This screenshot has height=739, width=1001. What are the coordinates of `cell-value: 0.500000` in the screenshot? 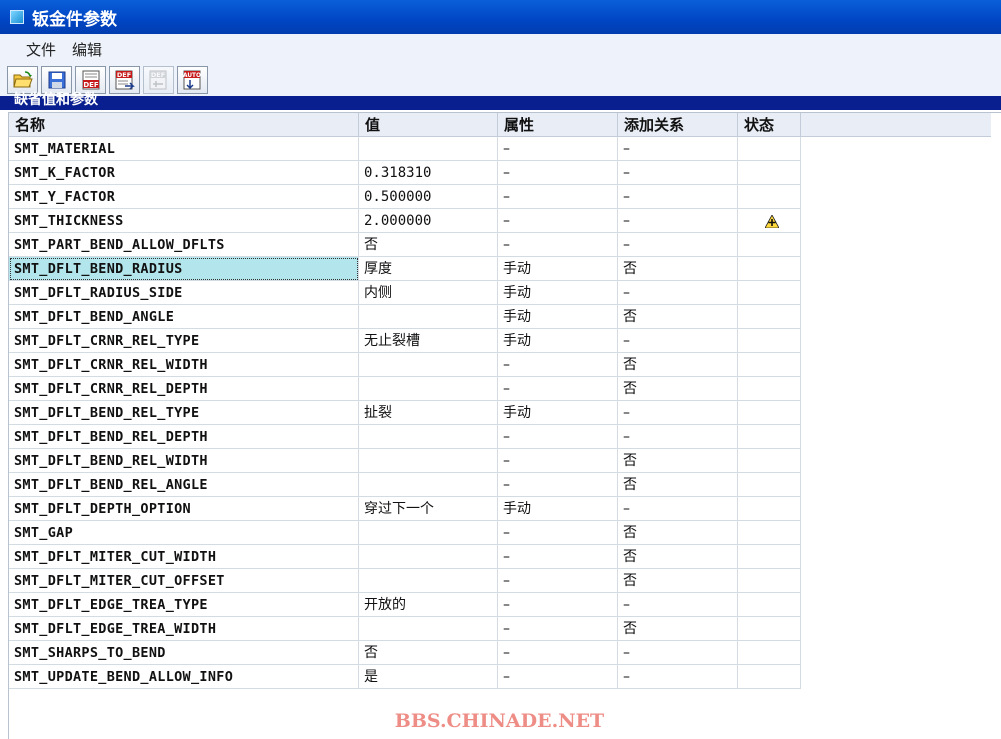 It's located at (428, 197).